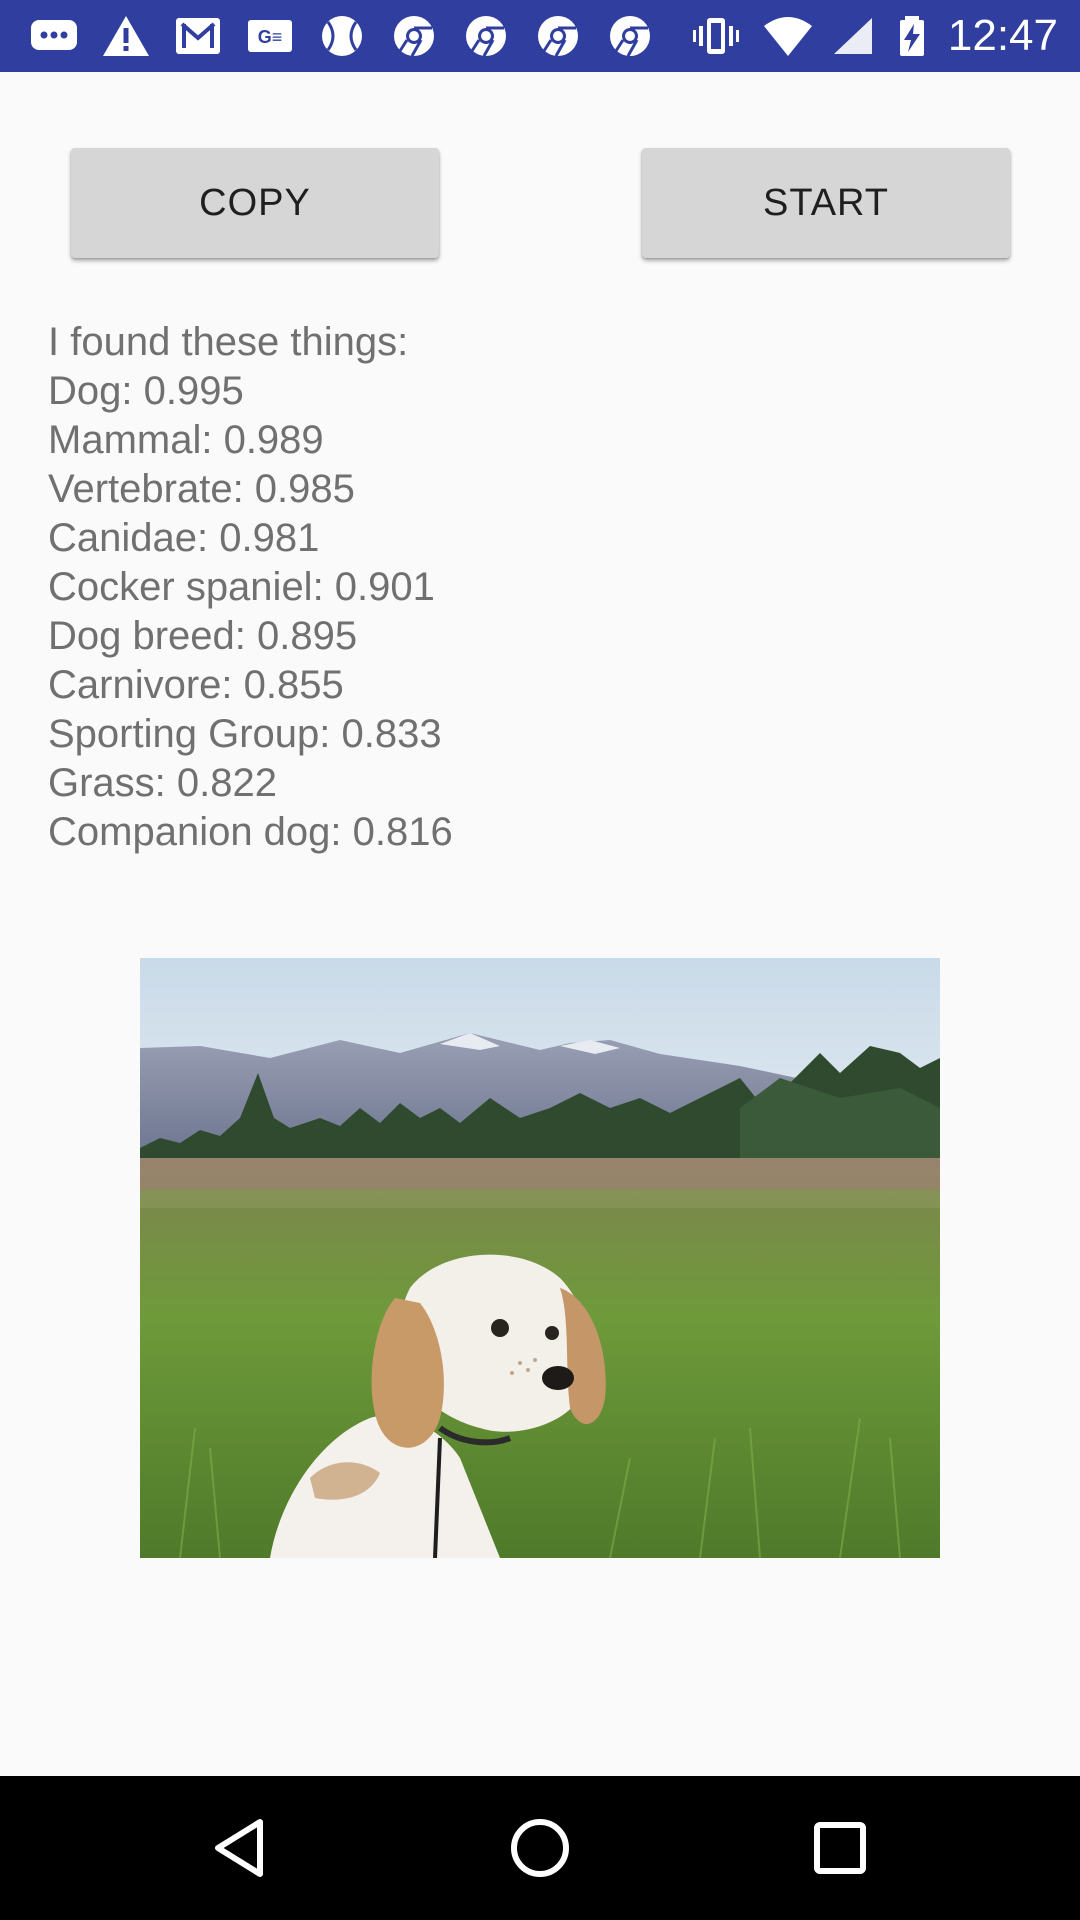 The height and width of the screenshot is (1920, 1080). What do you see at coordinates (840, 1848) in the screenshot?
I see `recents-icon` at bounding box center [840, 1848].